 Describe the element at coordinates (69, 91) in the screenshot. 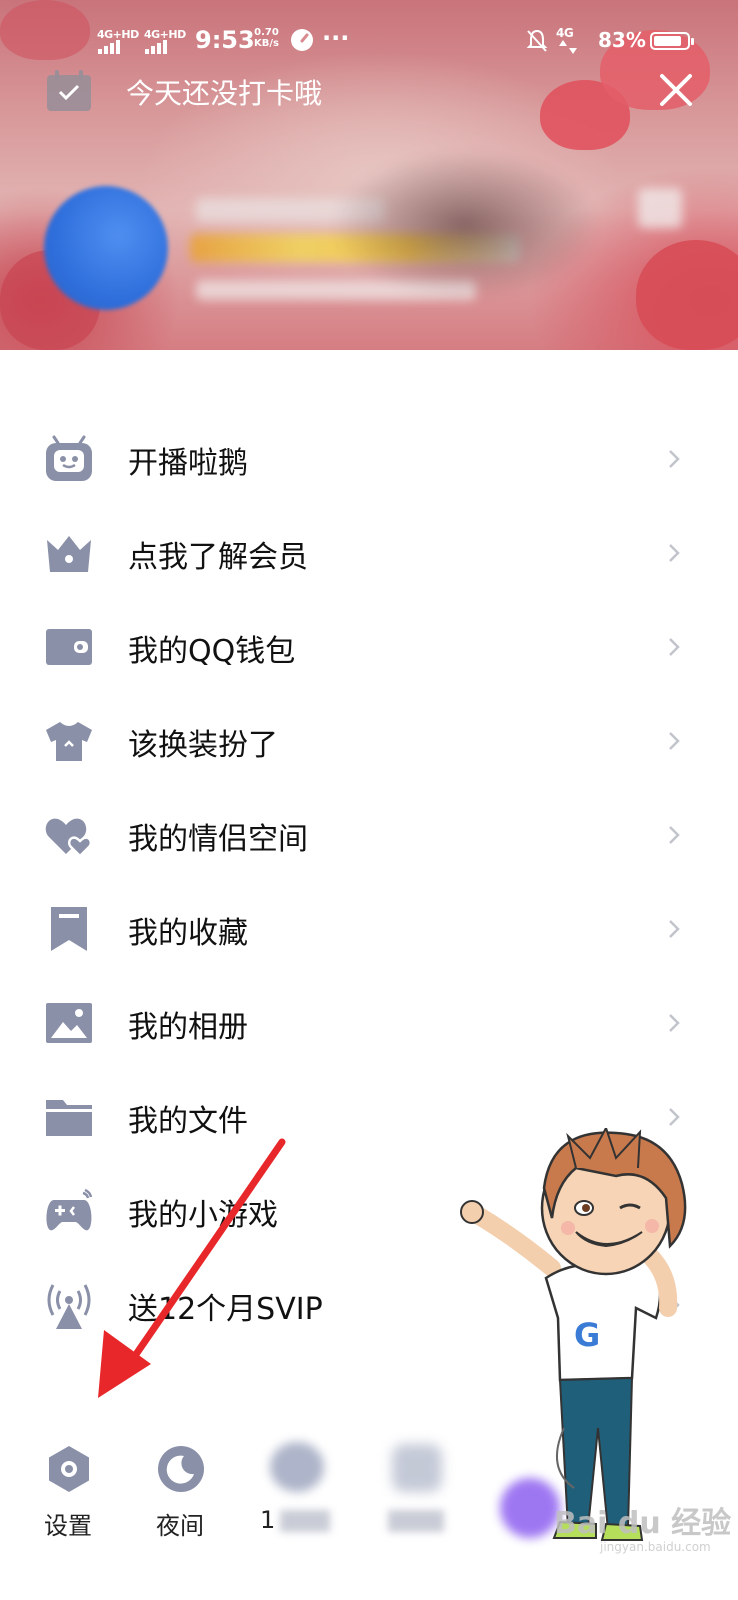

I see `calendar-check-icon` at that location.